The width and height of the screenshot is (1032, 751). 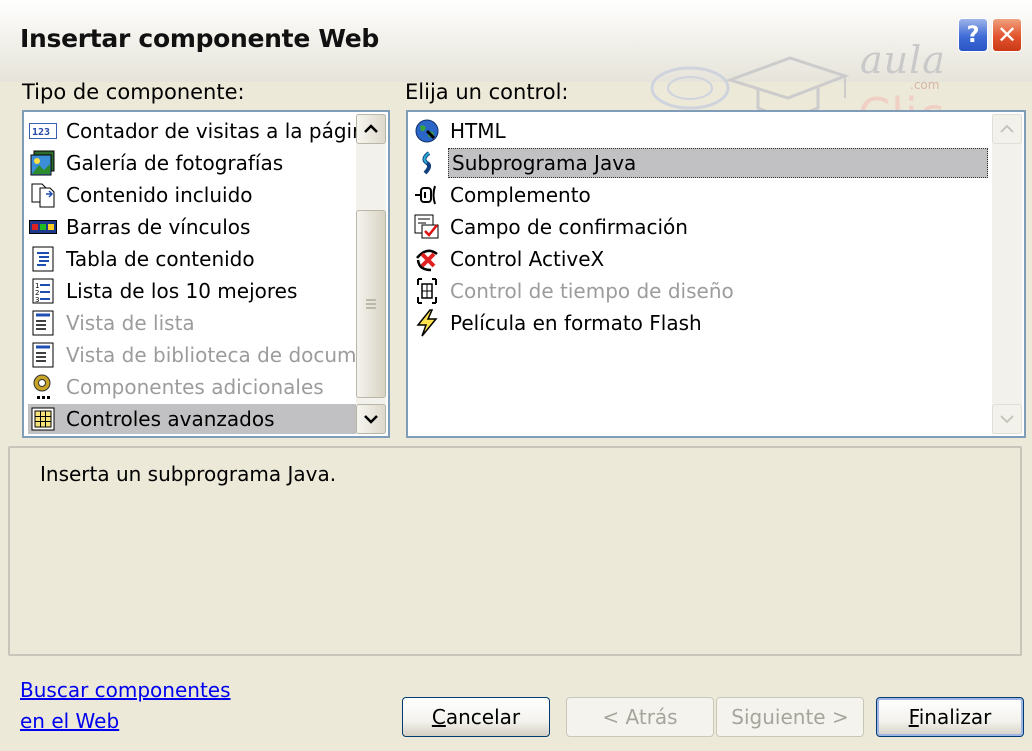 I want to click on list-item-label: Componentes adicionales, so click(x=195, y=387).